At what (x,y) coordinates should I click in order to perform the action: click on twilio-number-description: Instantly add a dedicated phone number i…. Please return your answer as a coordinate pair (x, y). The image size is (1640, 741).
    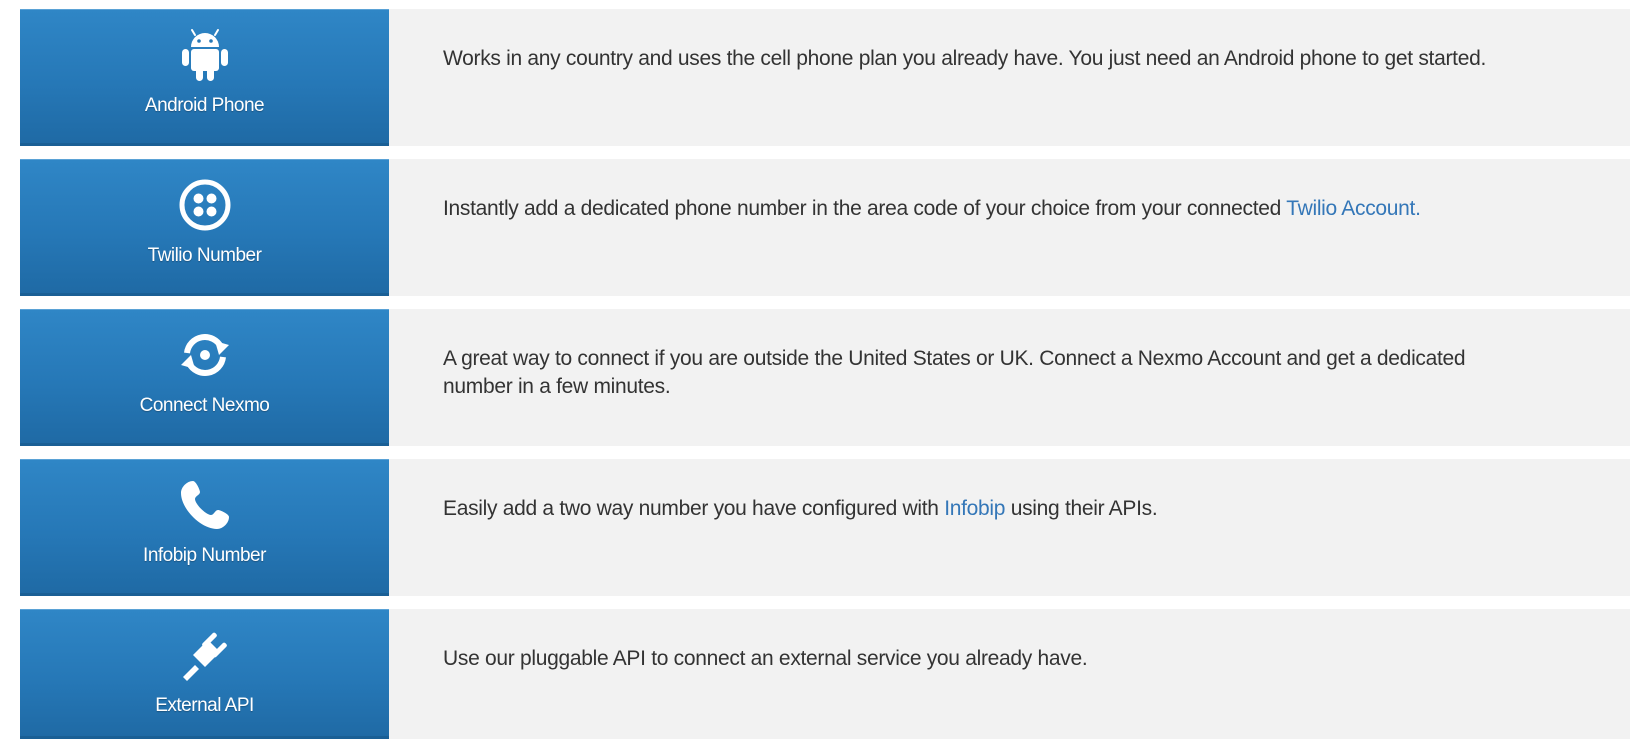
    Looking at the image, I should click on (1009, 227).